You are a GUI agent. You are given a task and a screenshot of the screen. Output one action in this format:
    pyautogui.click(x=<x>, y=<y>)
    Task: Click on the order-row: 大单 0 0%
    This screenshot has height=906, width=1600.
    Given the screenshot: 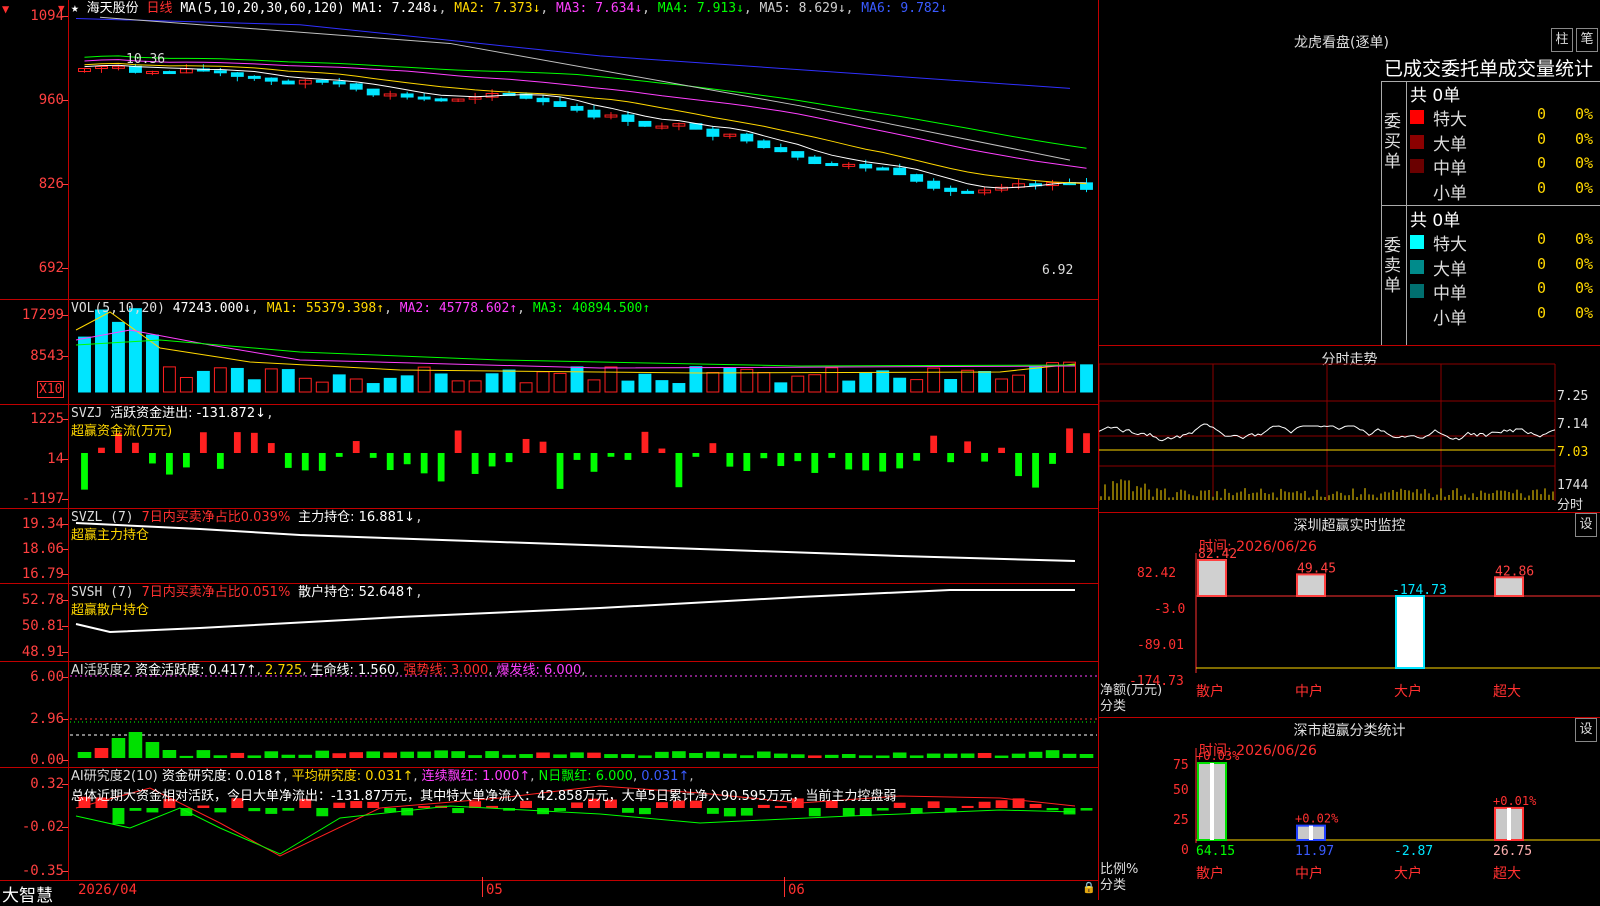 What is the action you would take?
    pyautogui.click(x=1503, y=142)
    